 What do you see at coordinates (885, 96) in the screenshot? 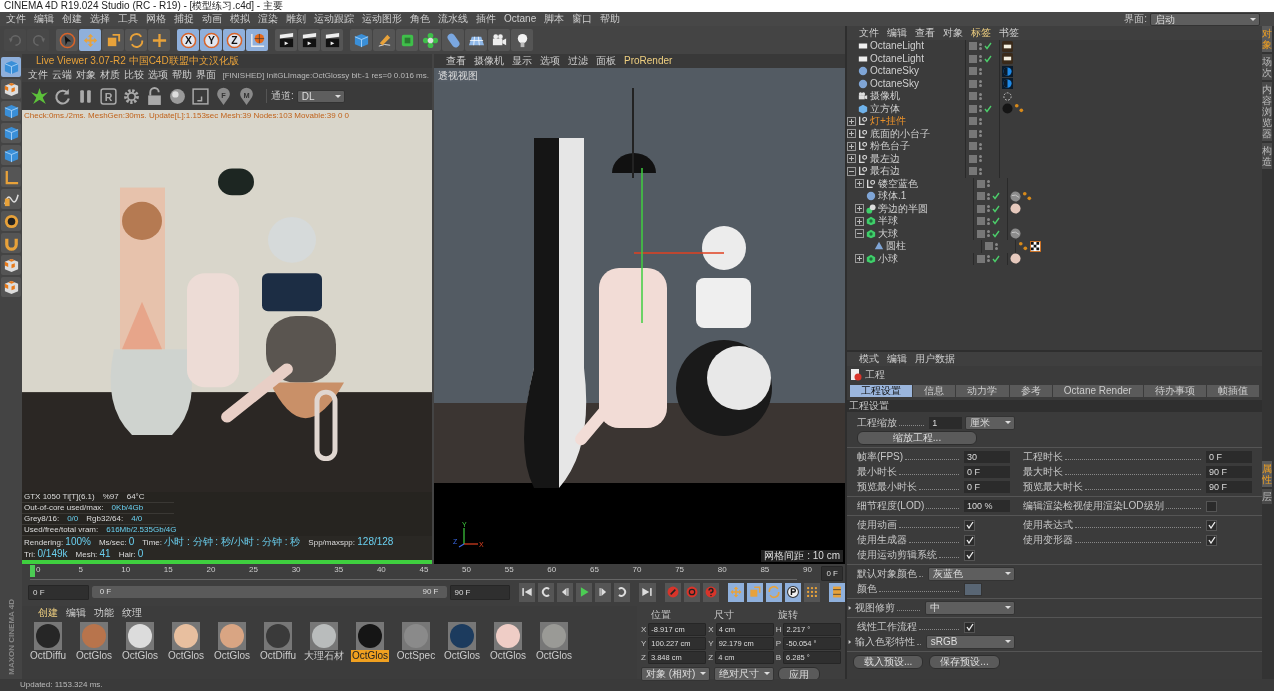
I see `object-name: 摄像机` at bounding box center [885, 96].